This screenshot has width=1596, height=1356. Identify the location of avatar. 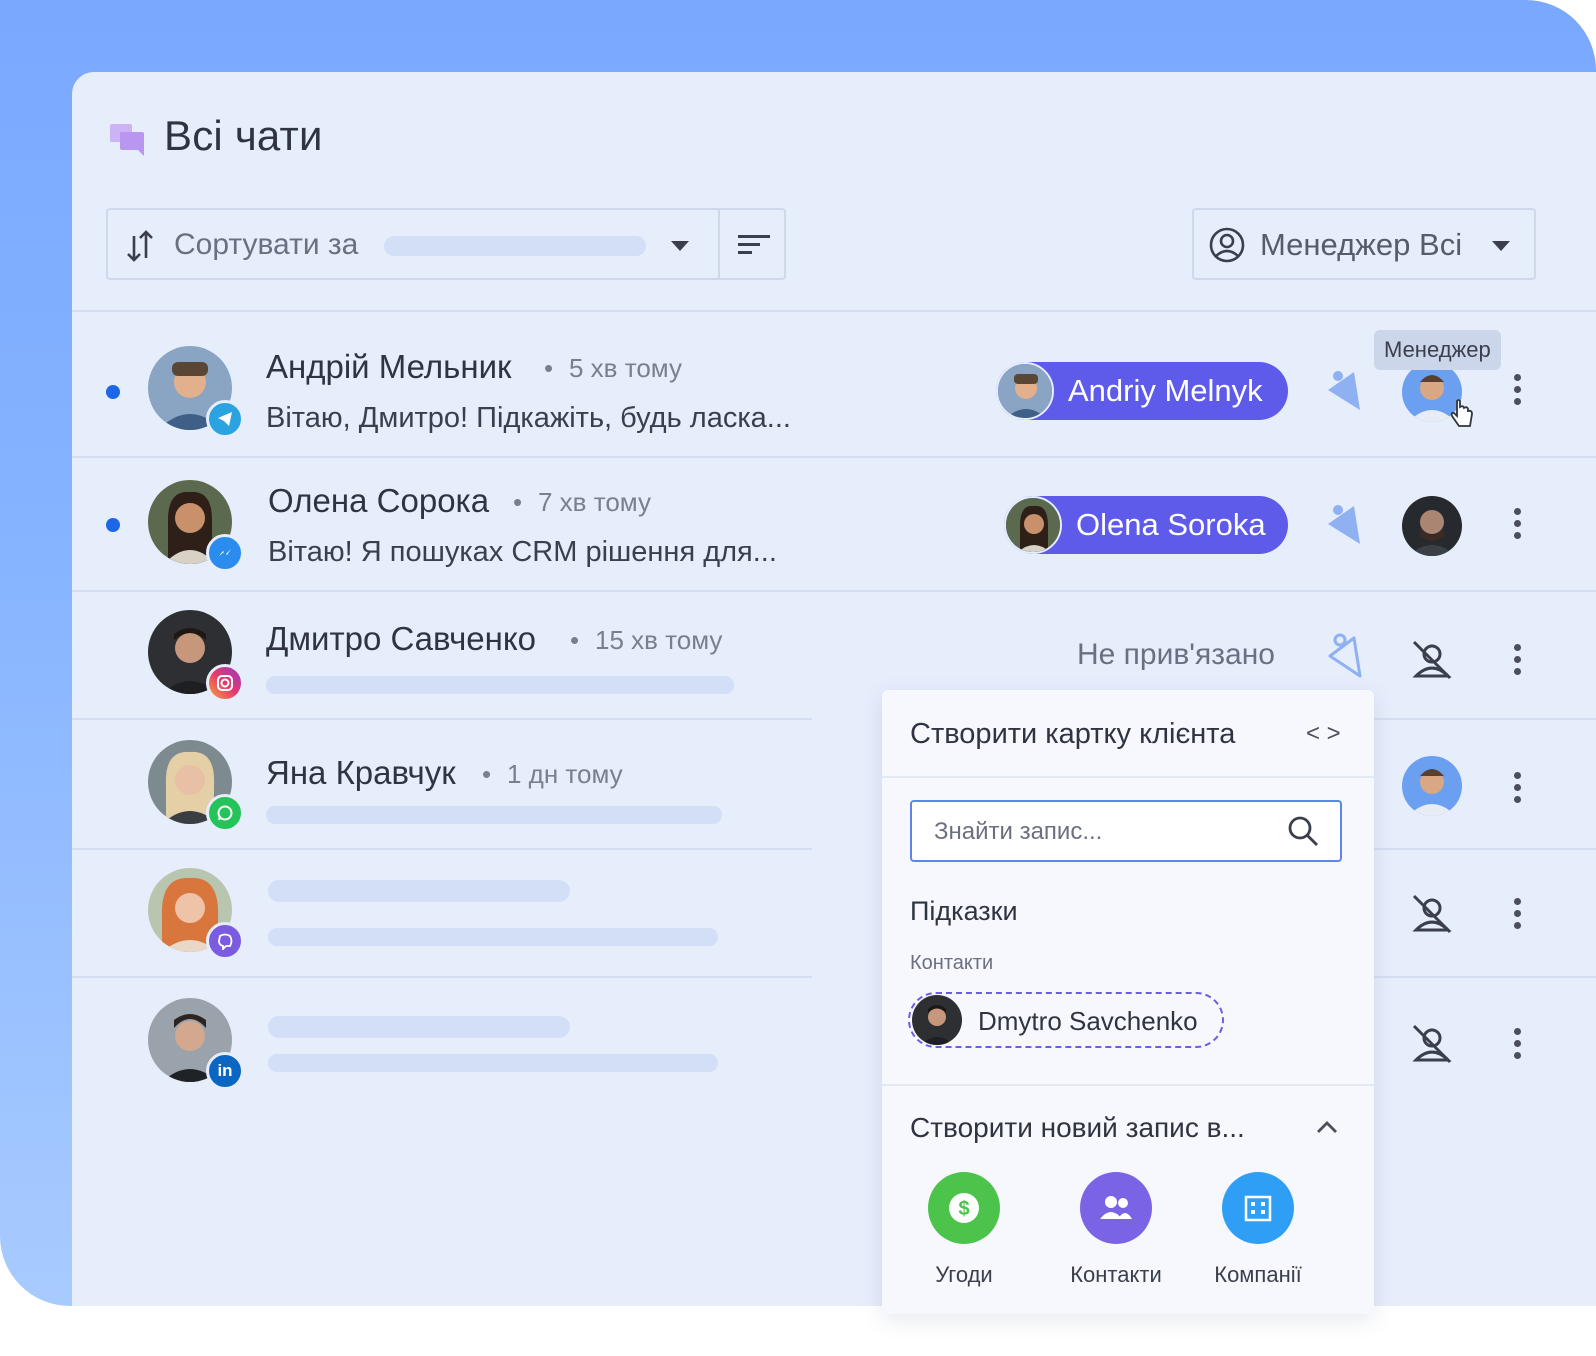
(937, 1020).